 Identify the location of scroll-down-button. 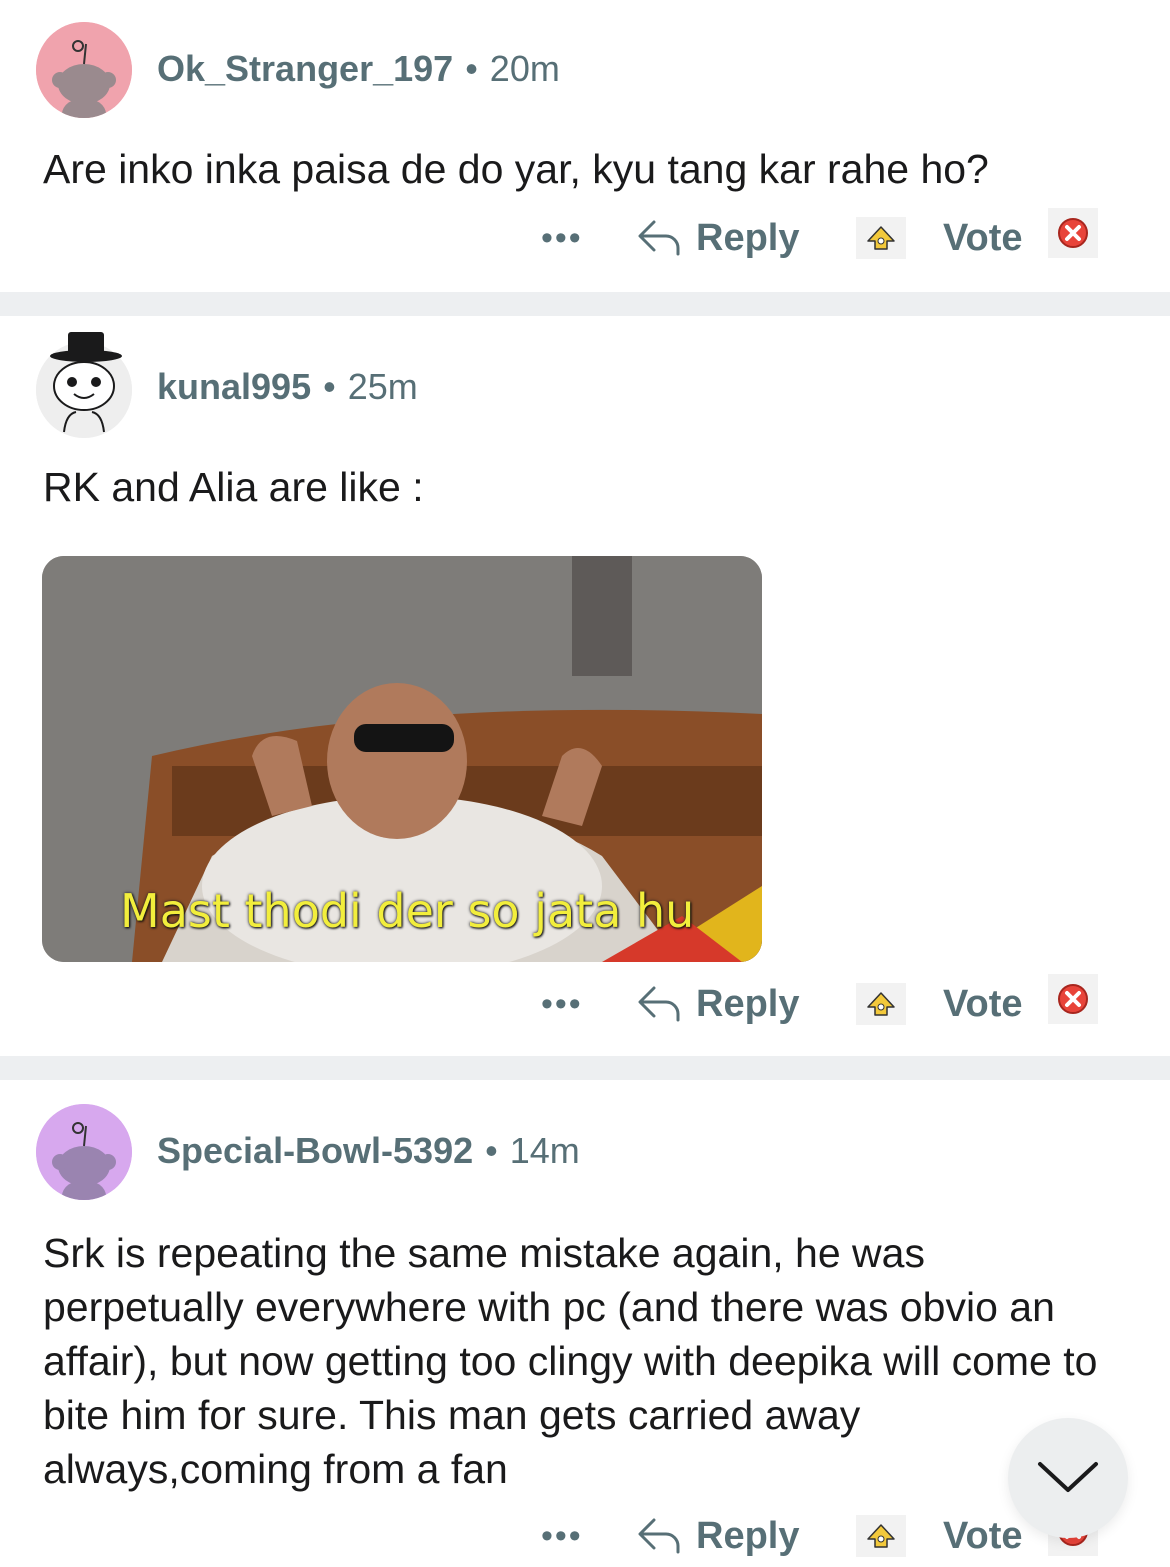
(1068, 1478).